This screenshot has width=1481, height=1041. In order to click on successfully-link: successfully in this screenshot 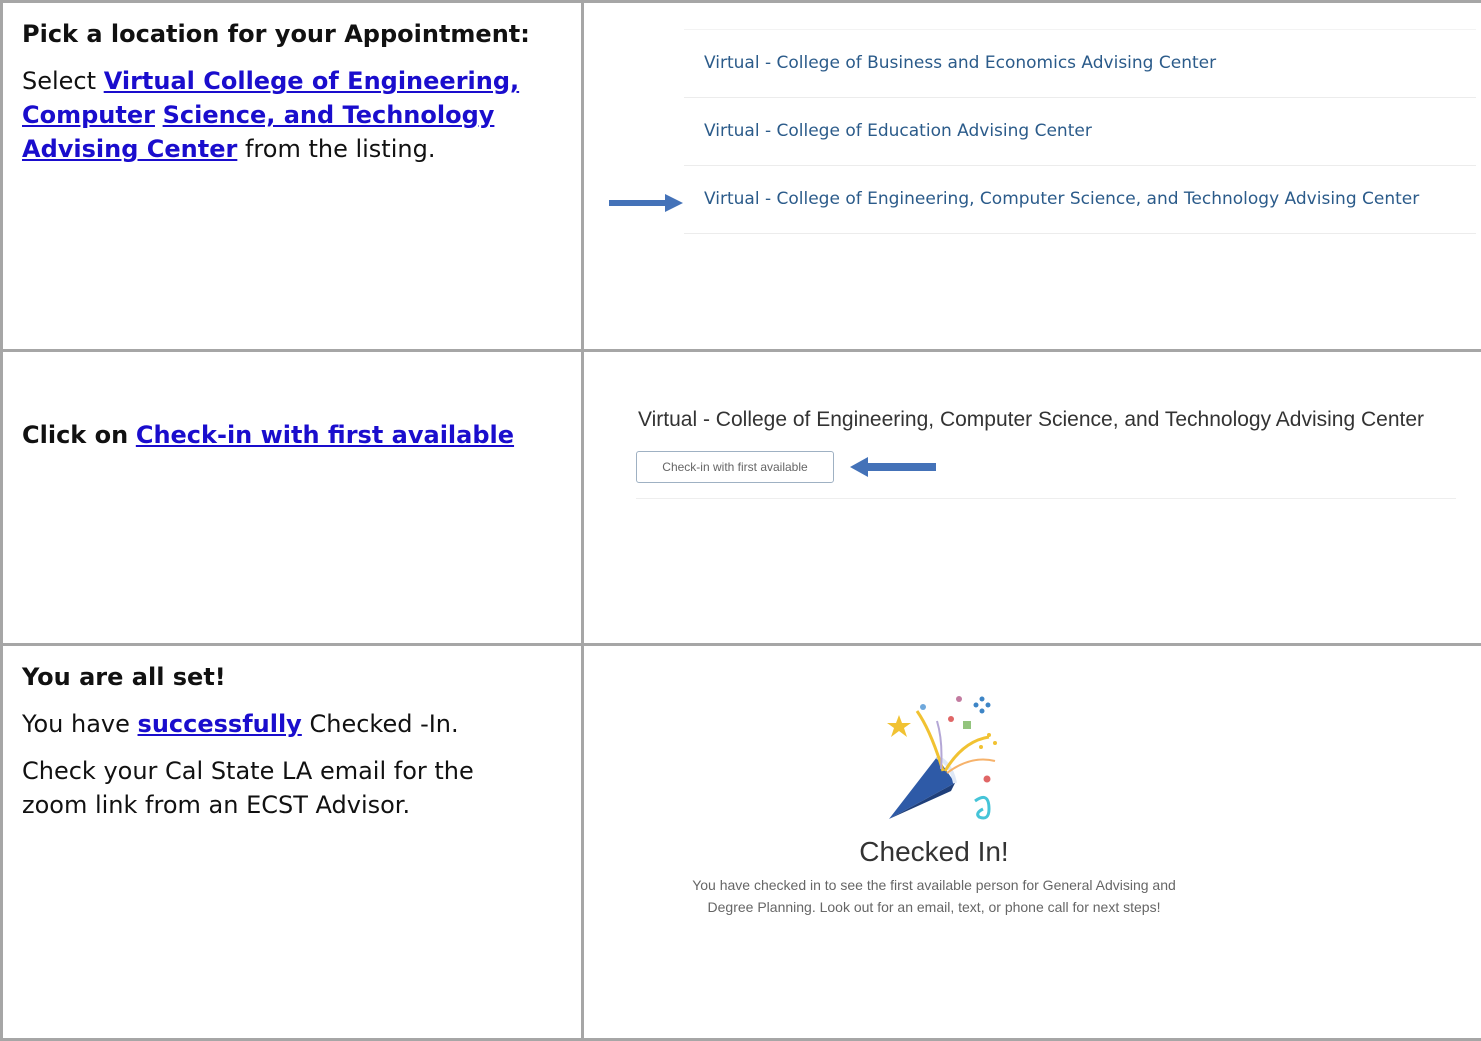, I will do `click(220, 724)`.